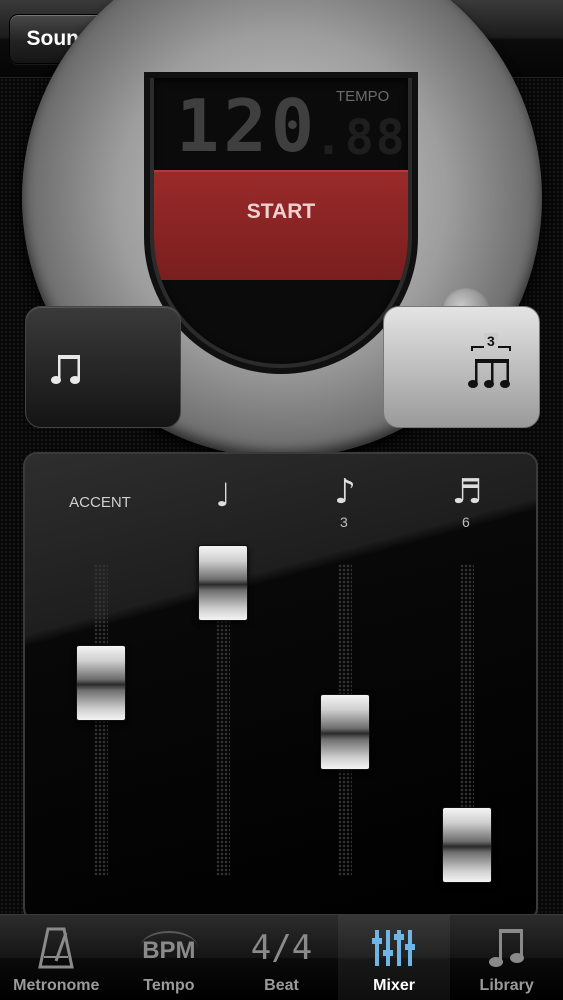  I want to click on tempo-digits: 120, so click(247, 126).